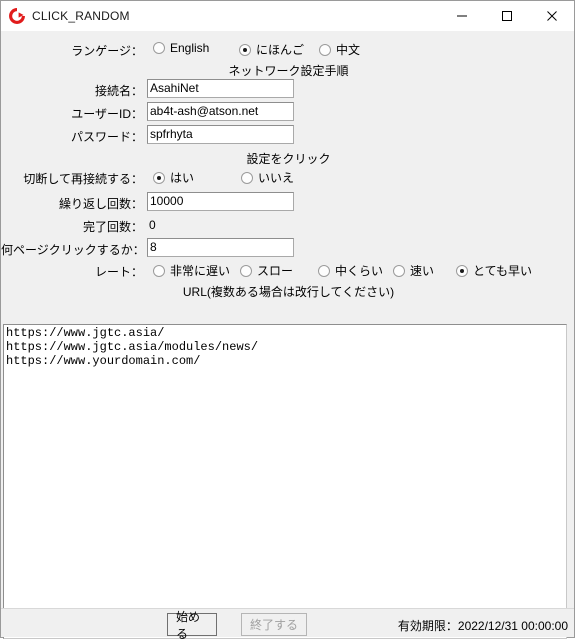 The width and height of the screenshot is (575, 642). I want to click on footer-bar: 始める 終了する 有効期限：2022/12/31 00:00:00, so click(287, 624).